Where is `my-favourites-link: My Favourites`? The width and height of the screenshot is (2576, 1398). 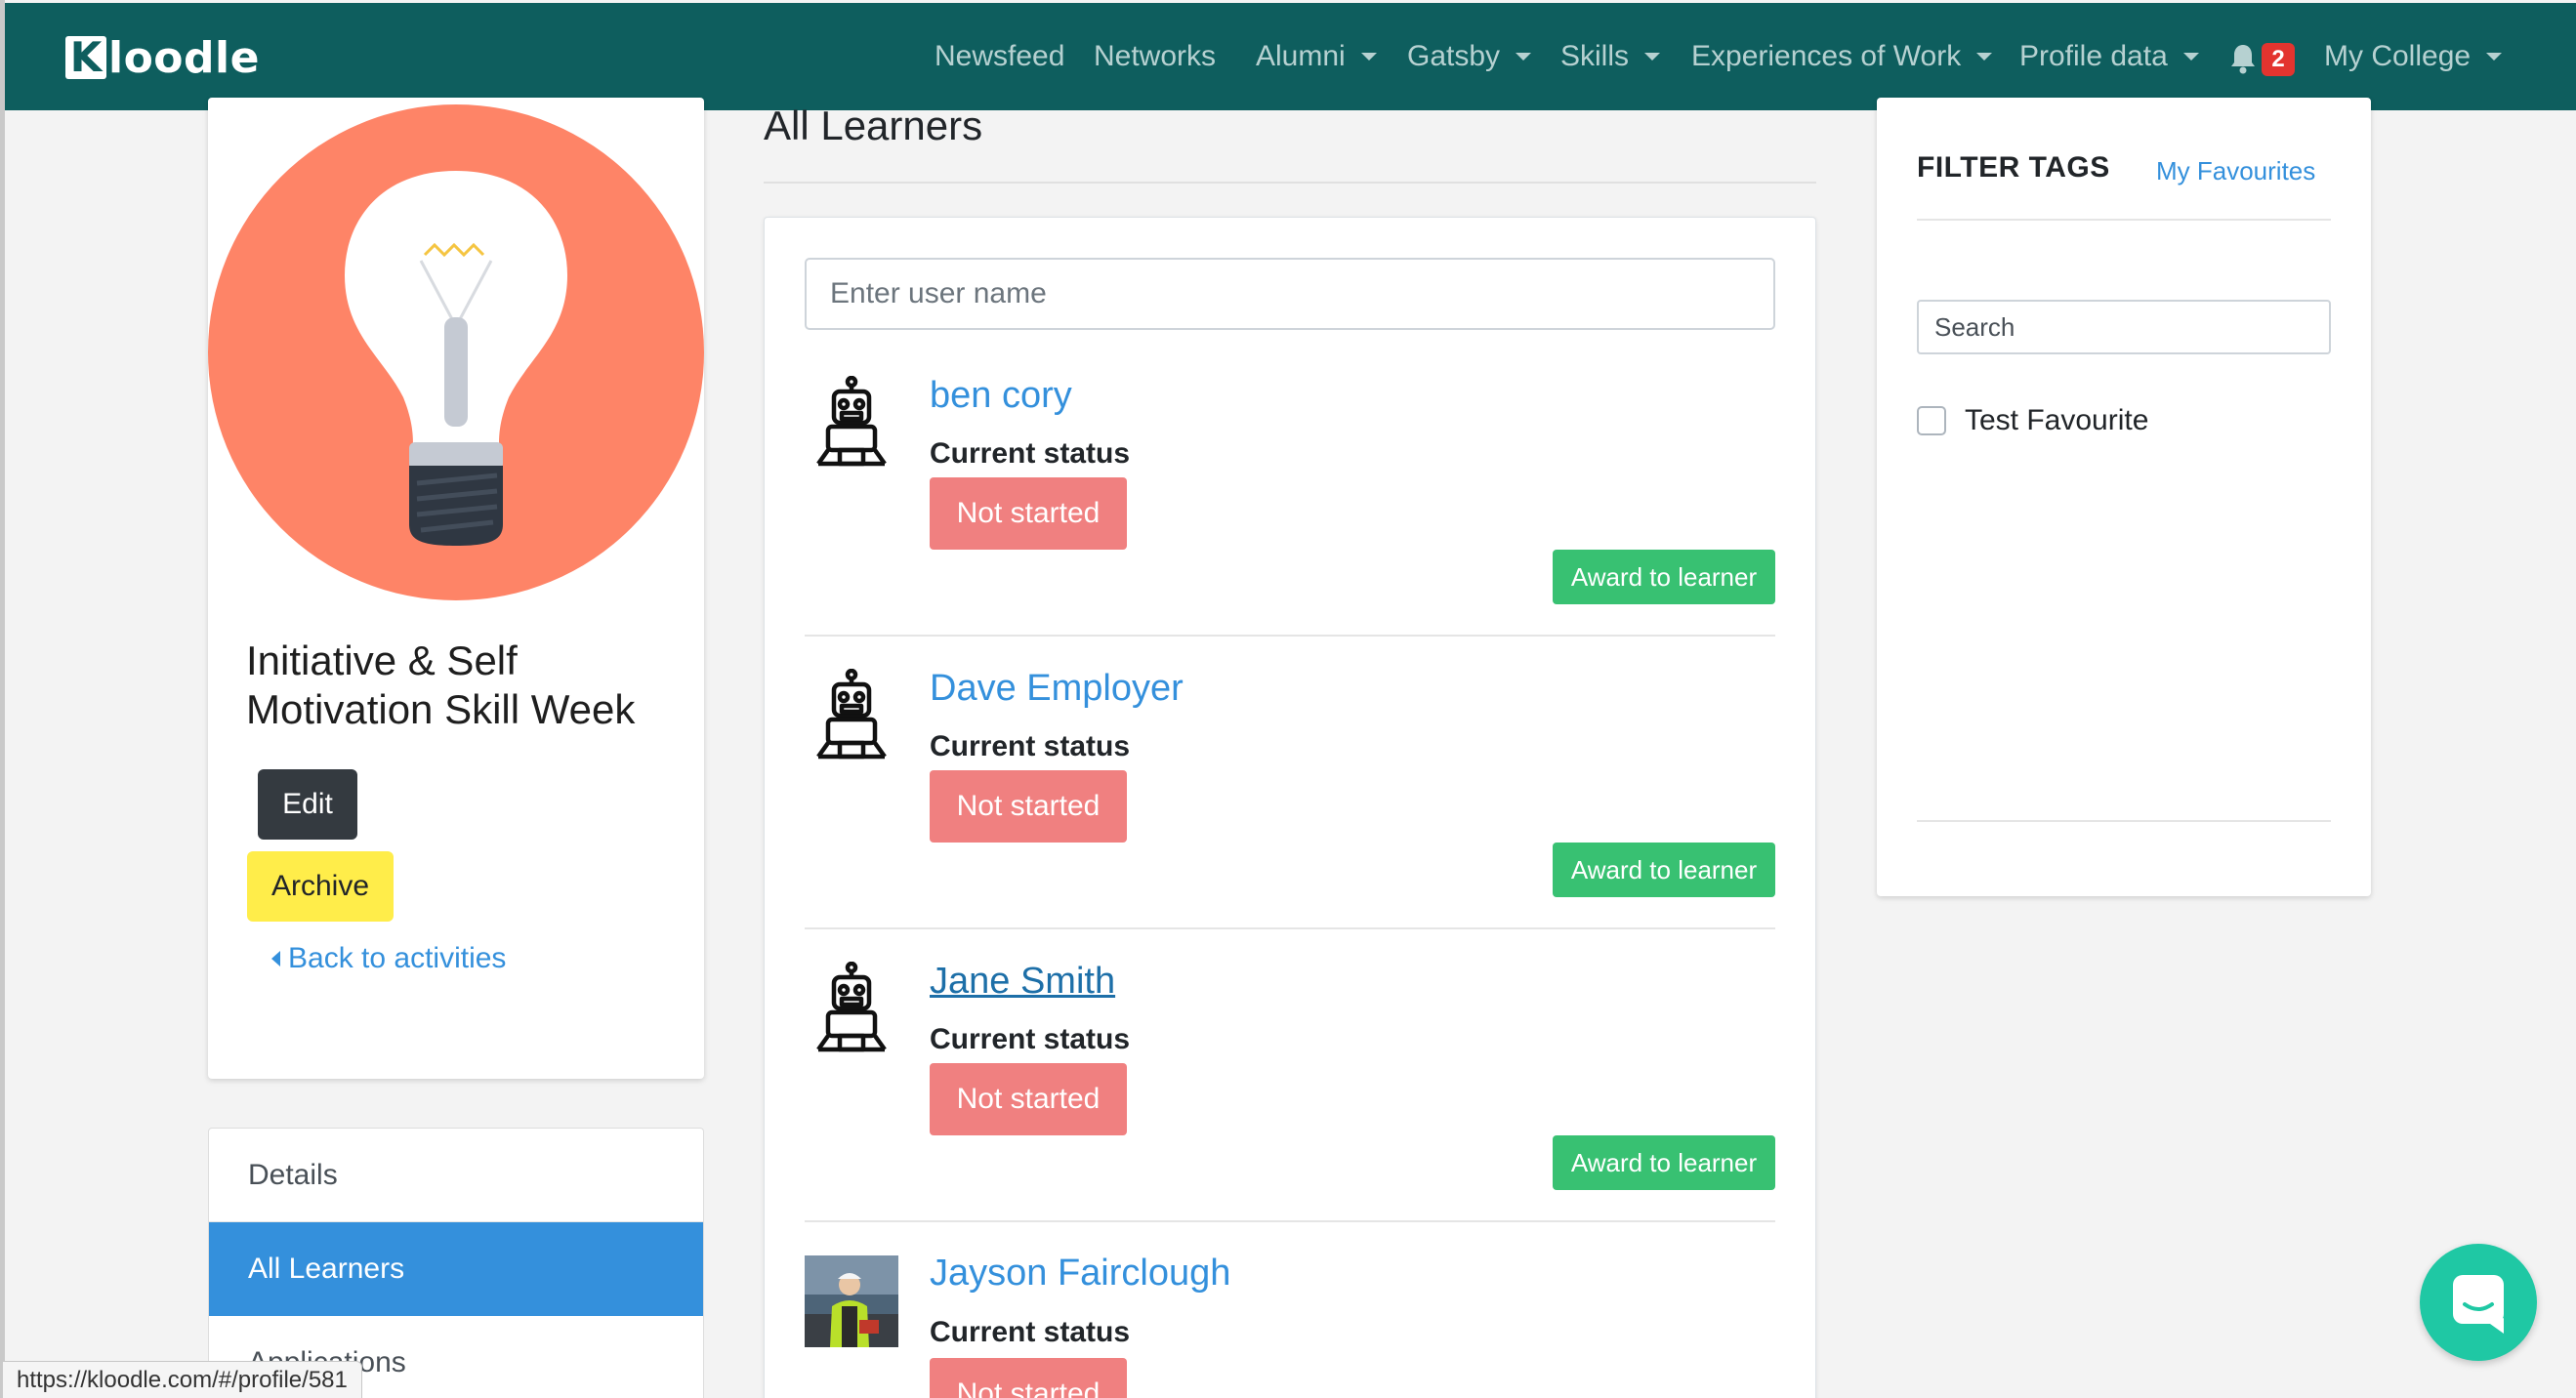 my-favourites-link: My Favourites is located at coordinates (2235, 171).